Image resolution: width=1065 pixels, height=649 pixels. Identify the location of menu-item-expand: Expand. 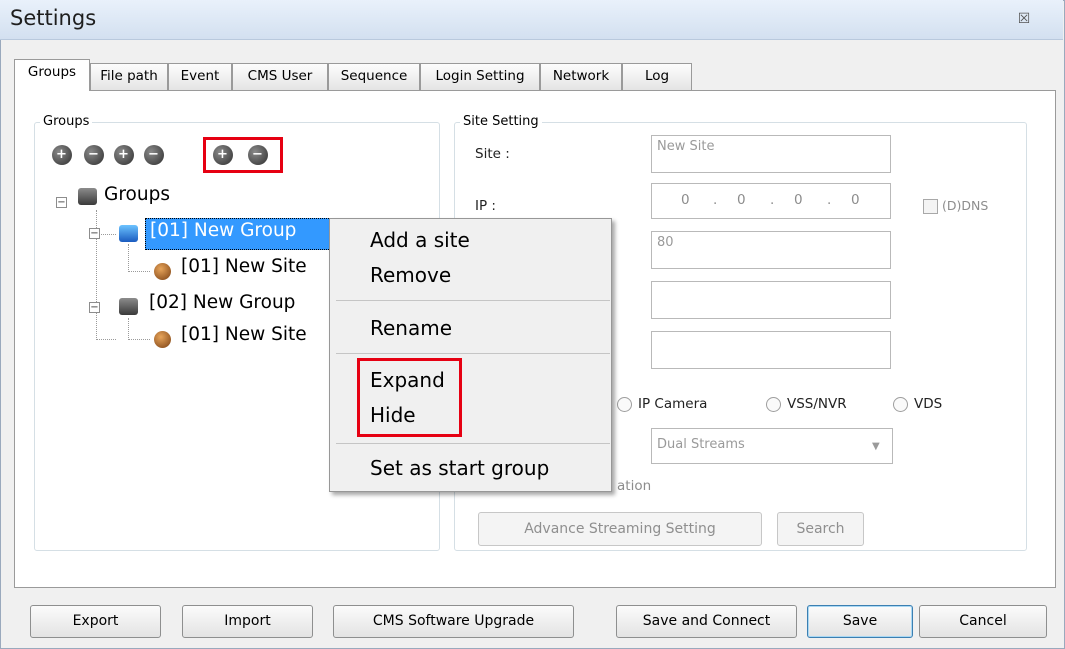
(407, 380).